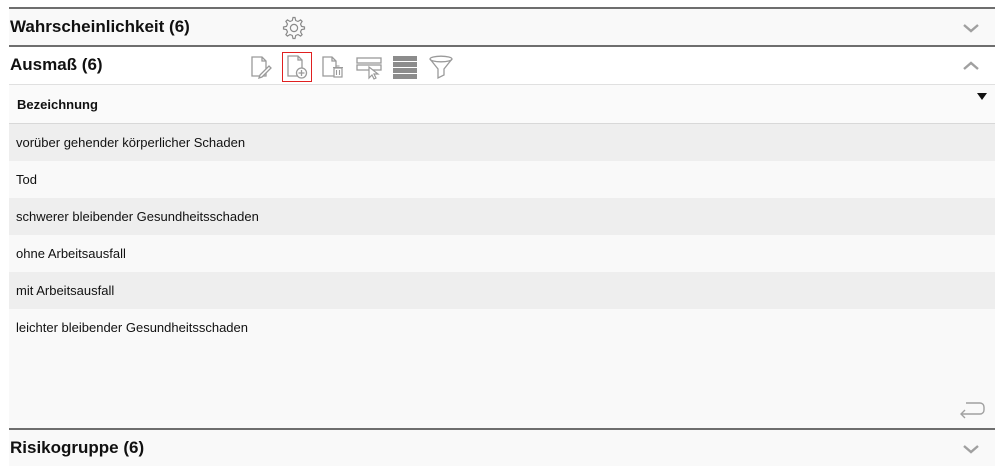  I want to click on sort-descending-icon, so click(982, 97).